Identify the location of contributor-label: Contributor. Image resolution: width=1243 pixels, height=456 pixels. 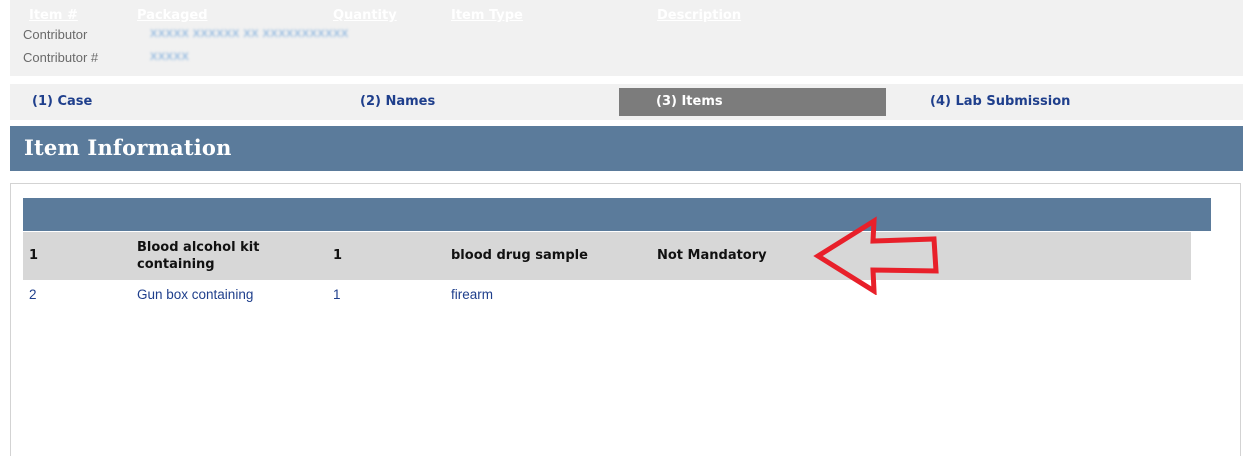
(55, 34).